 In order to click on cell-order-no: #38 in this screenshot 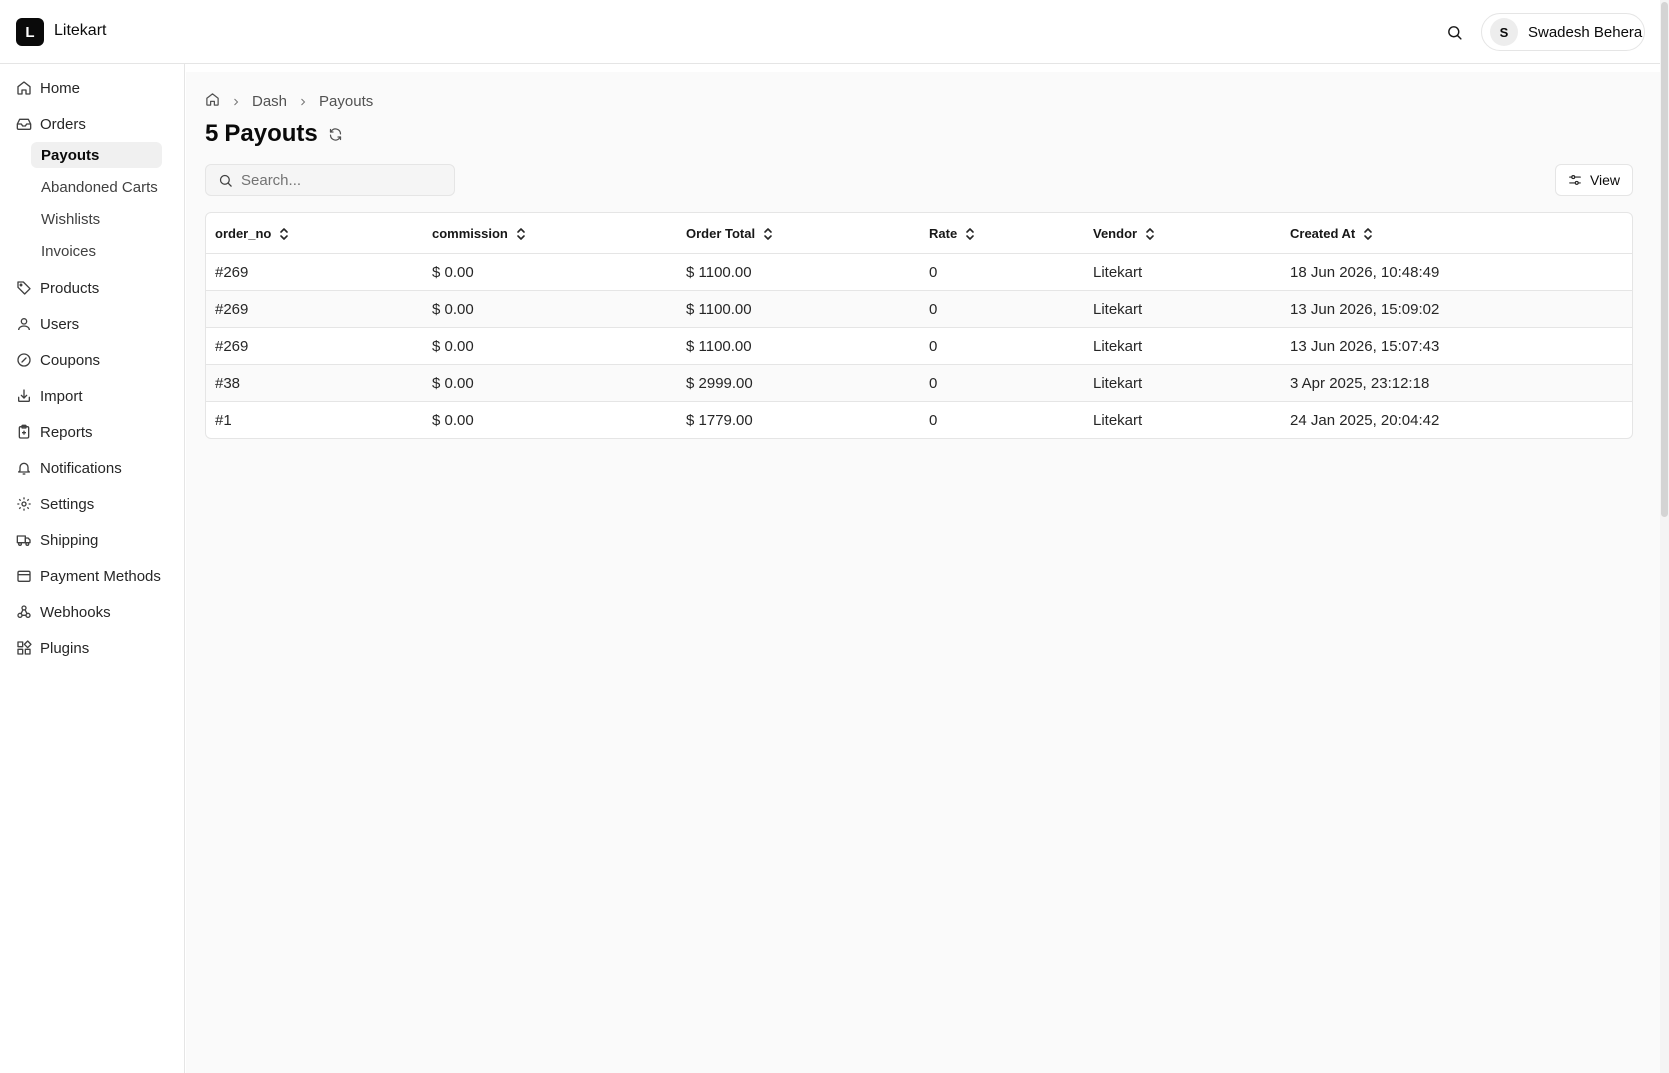, I will do `click(228, 383)`.